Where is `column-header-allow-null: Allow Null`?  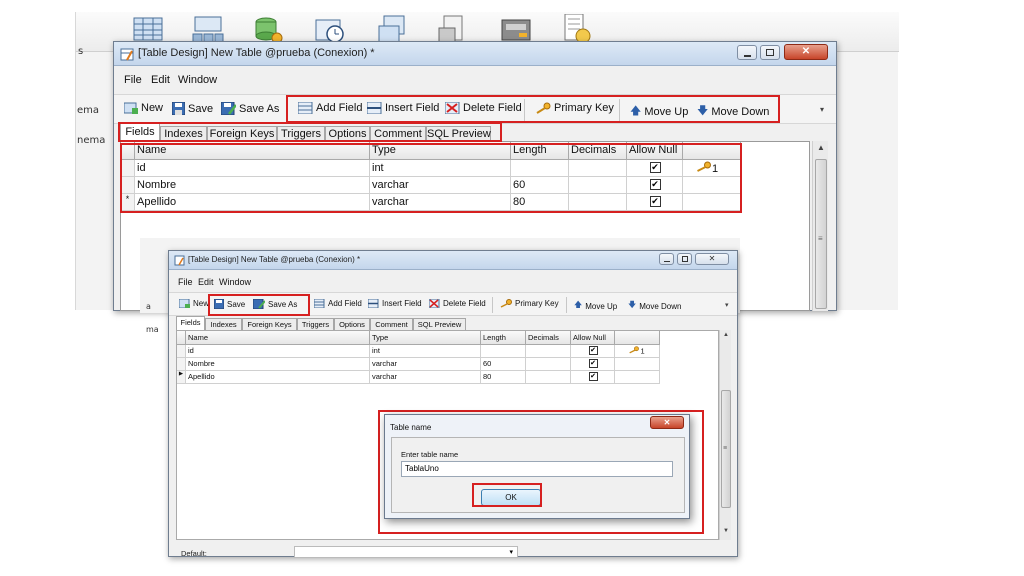 column-header-allow-null: Allow Null is located at coordinates (655, 151).